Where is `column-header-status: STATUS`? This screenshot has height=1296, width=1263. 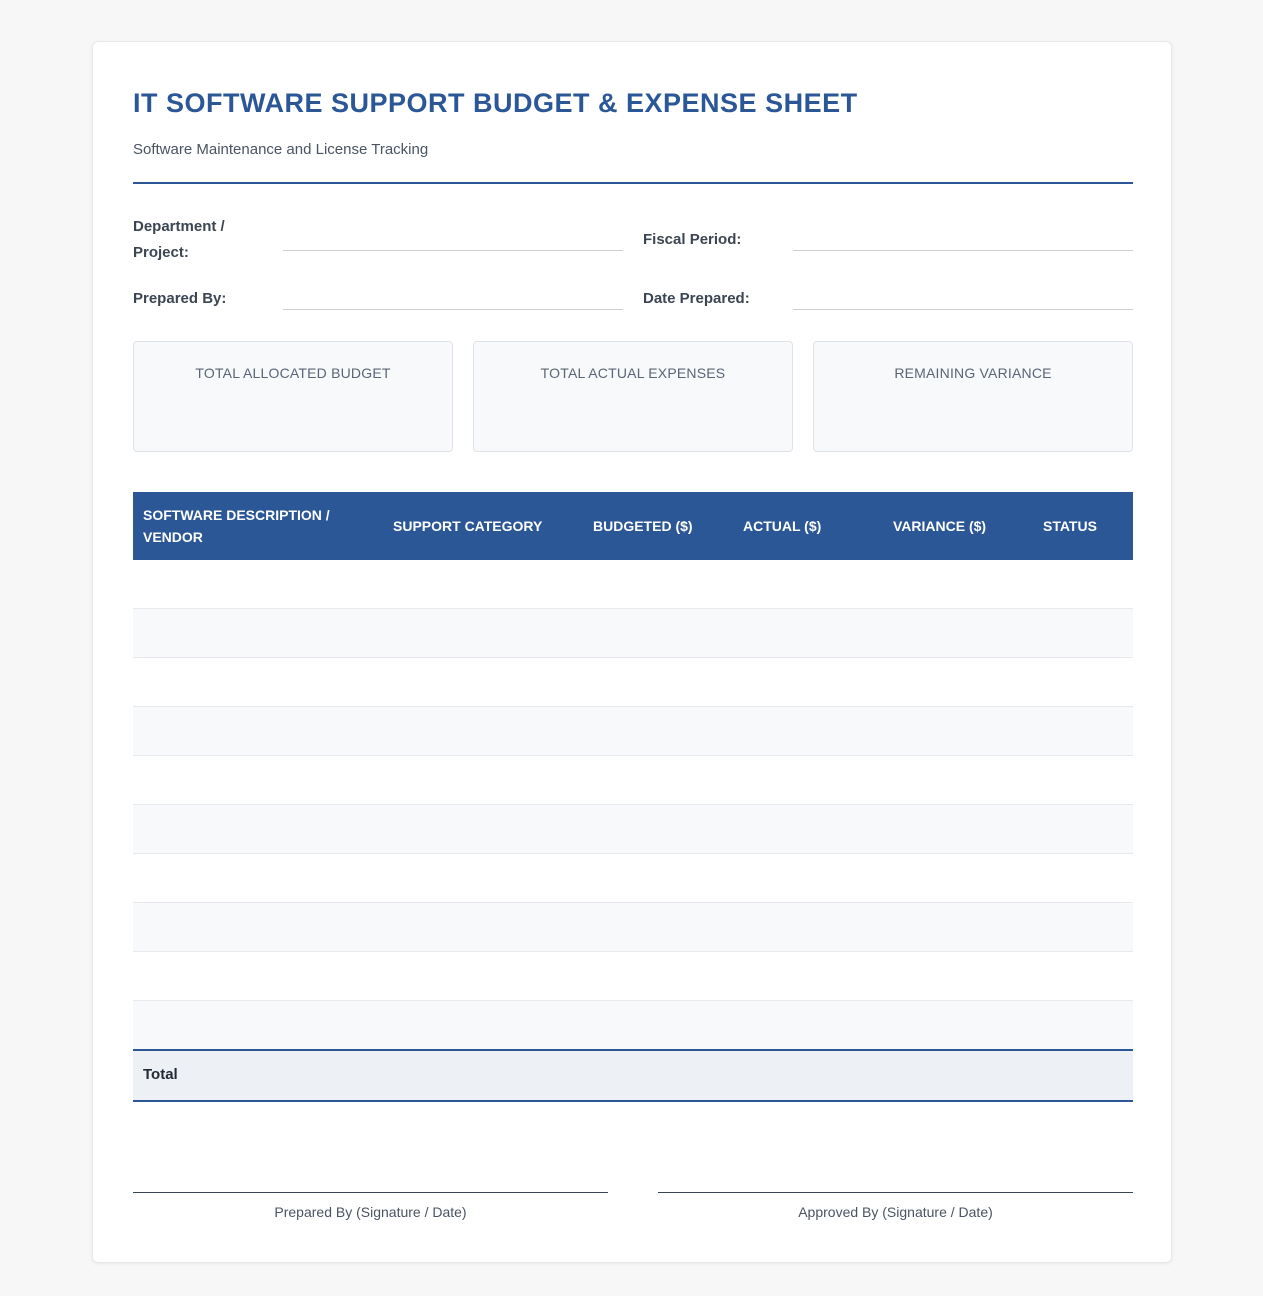
column-header-status: STATUS is located at coordinates (1070, 526).